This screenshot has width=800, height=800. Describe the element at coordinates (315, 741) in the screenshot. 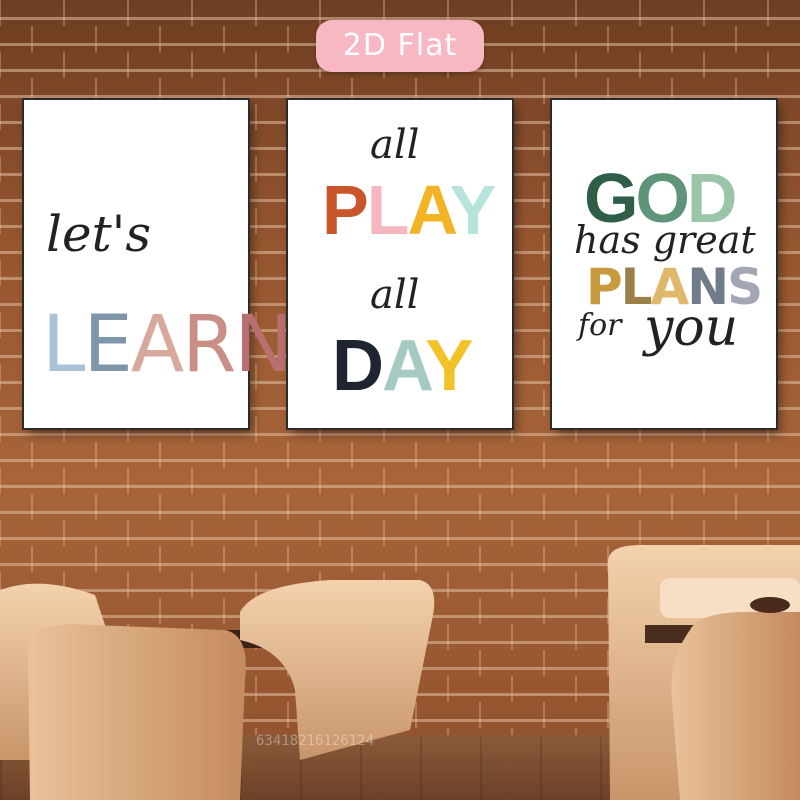

I see `watermark-id: 63418216126124` at that location.